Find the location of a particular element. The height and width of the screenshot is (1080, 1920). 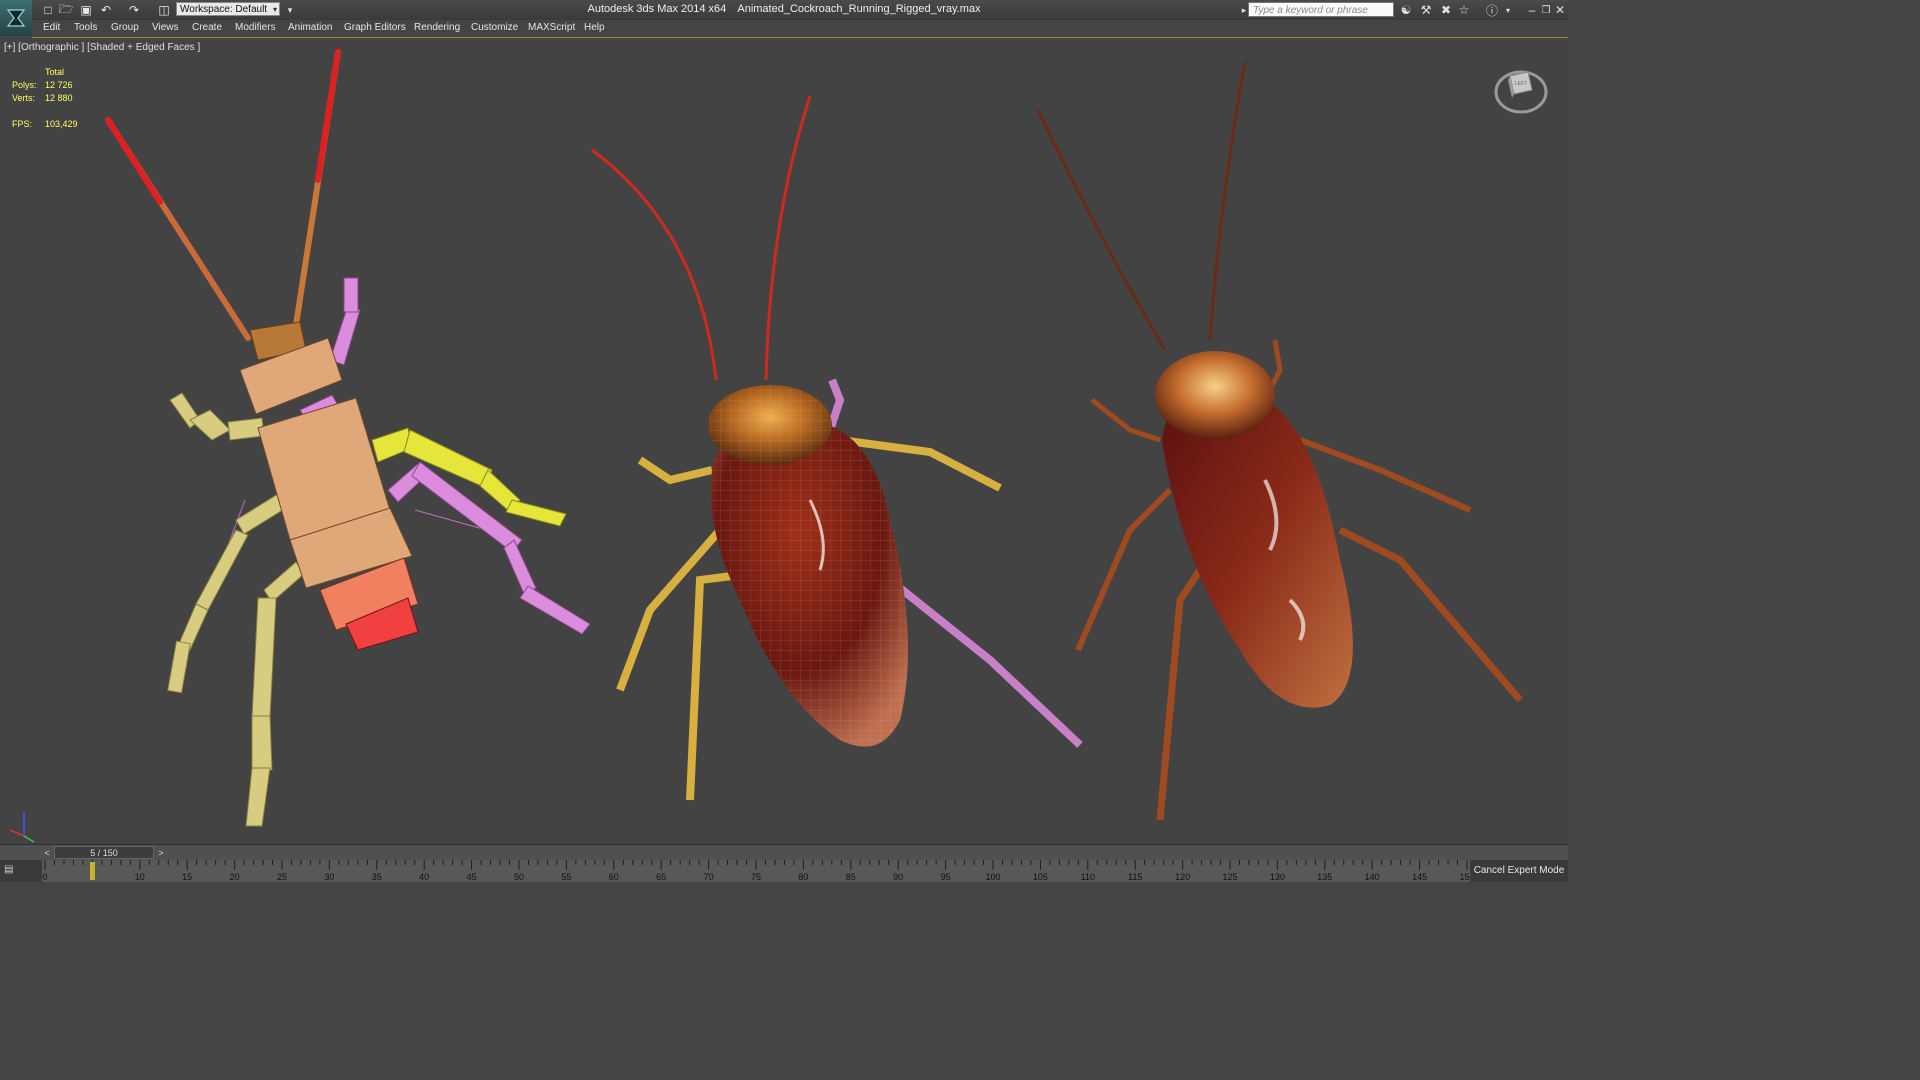

timeline-tick-label: 70 is located at coordinates (708, 877).